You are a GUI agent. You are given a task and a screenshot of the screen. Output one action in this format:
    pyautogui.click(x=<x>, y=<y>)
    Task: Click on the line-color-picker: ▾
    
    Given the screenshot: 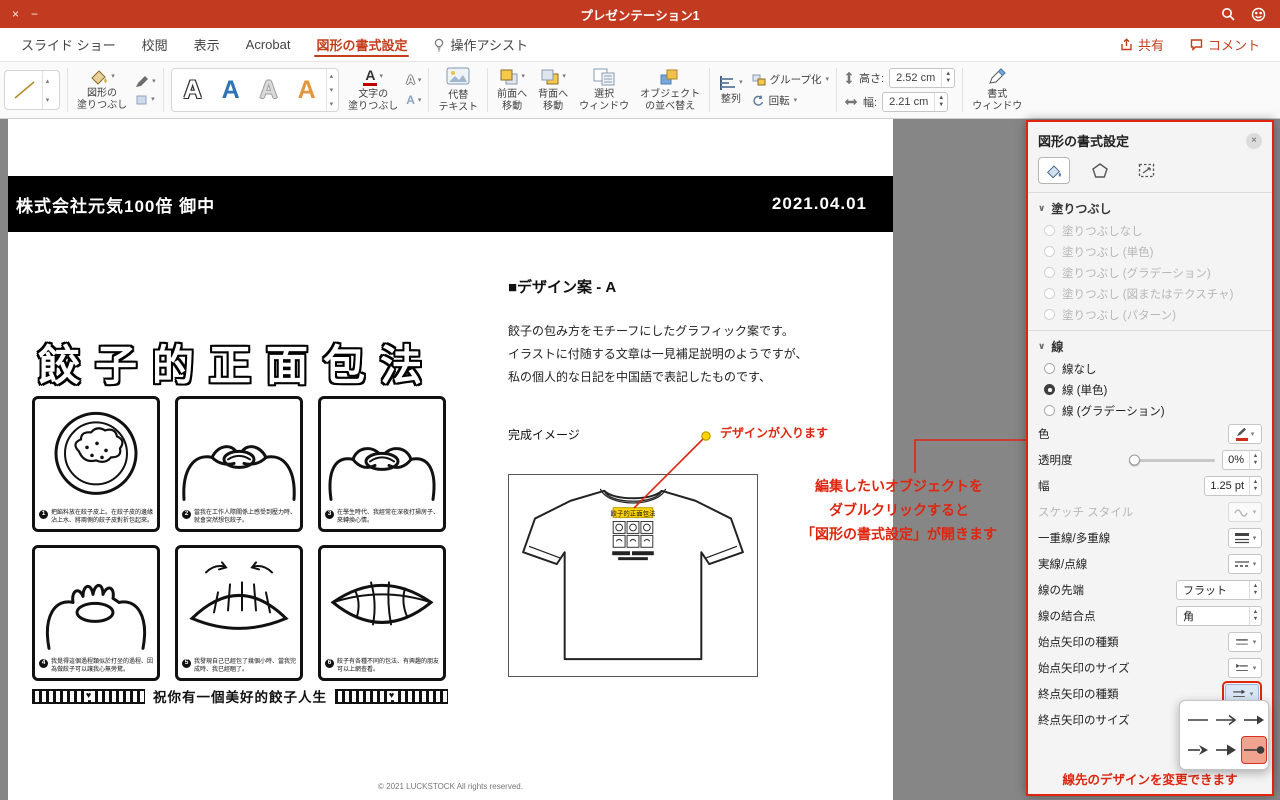 What is the action you would take?
    pyautogui.click(x=1245, y=434)
    